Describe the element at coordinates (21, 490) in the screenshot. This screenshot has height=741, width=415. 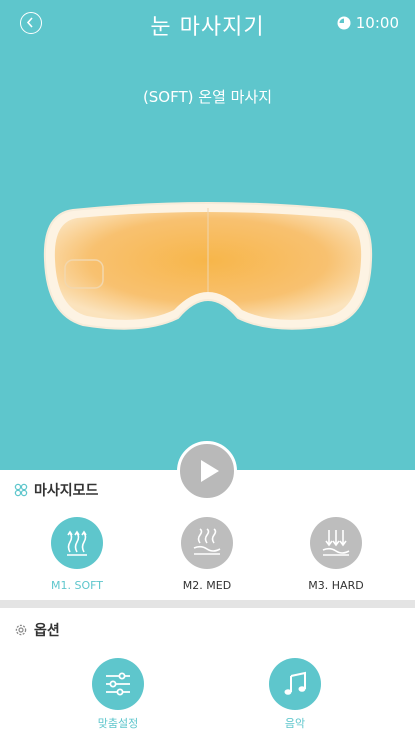
I see `clover-icon` at that location.